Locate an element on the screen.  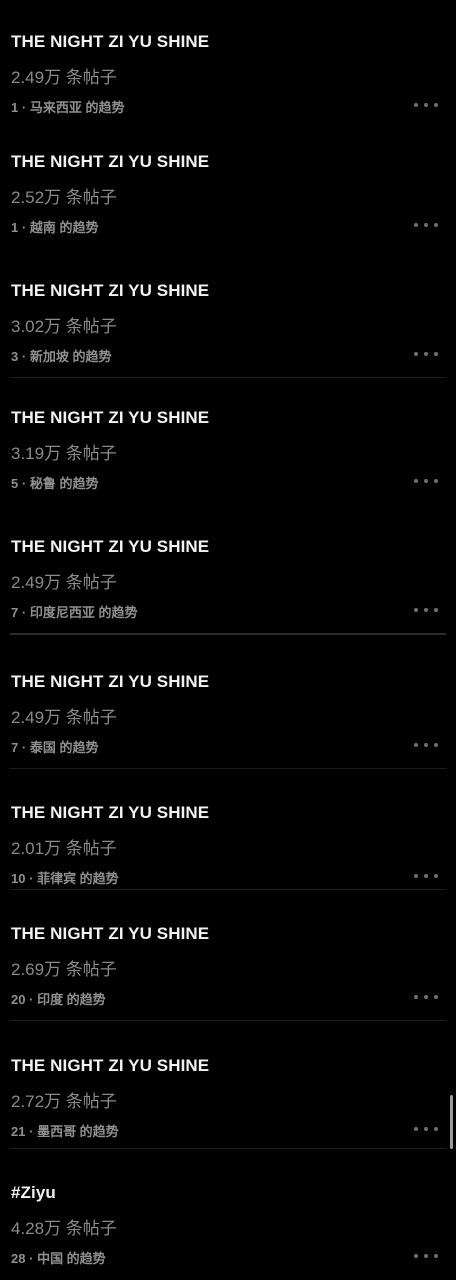
trend-rank: 10 is located at coordinates (18, 878).